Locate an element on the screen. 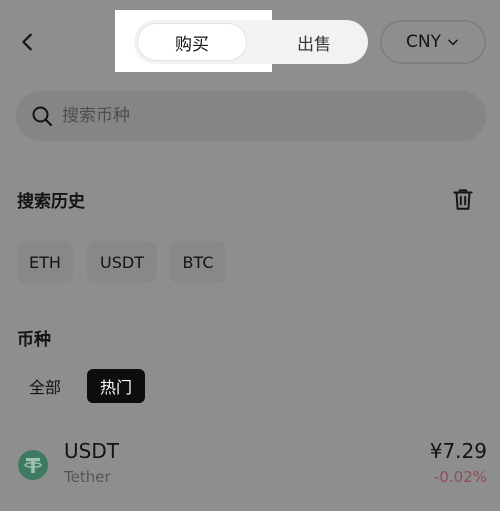 This screenshot has width=500, height=511. tab-buy: 购买 is located at coordinates (192, 42).